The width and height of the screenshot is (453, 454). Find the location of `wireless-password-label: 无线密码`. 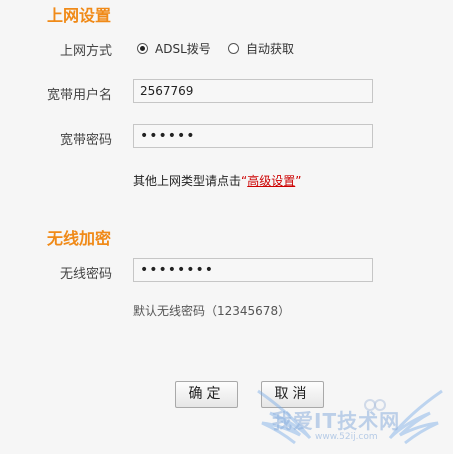

wireless-password-label: 无线密码 is located at coordinates (85, 274).